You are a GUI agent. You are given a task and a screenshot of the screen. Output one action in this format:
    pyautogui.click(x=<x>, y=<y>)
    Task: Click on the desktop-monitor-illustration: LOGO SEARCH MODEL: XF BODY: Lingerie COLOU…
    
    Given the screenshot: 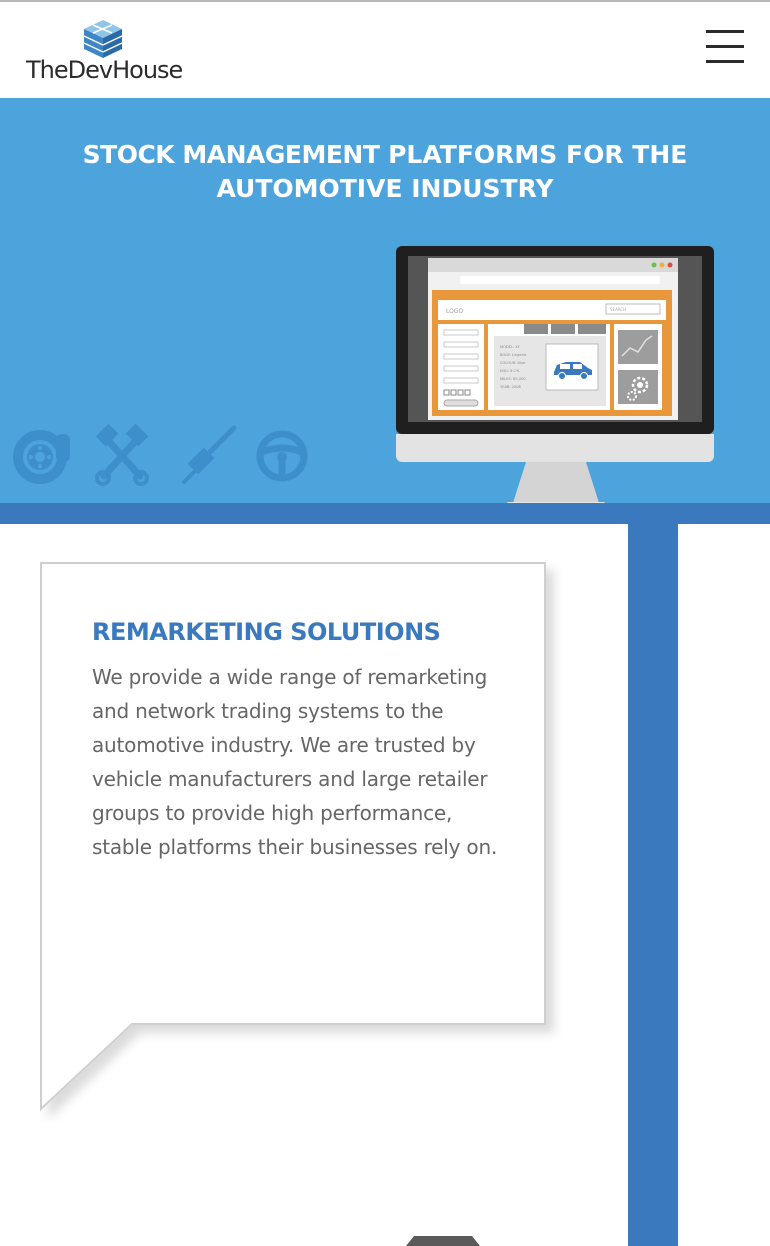 What is the action you would take?
    pyautogui.click(x=555, y=377)
    